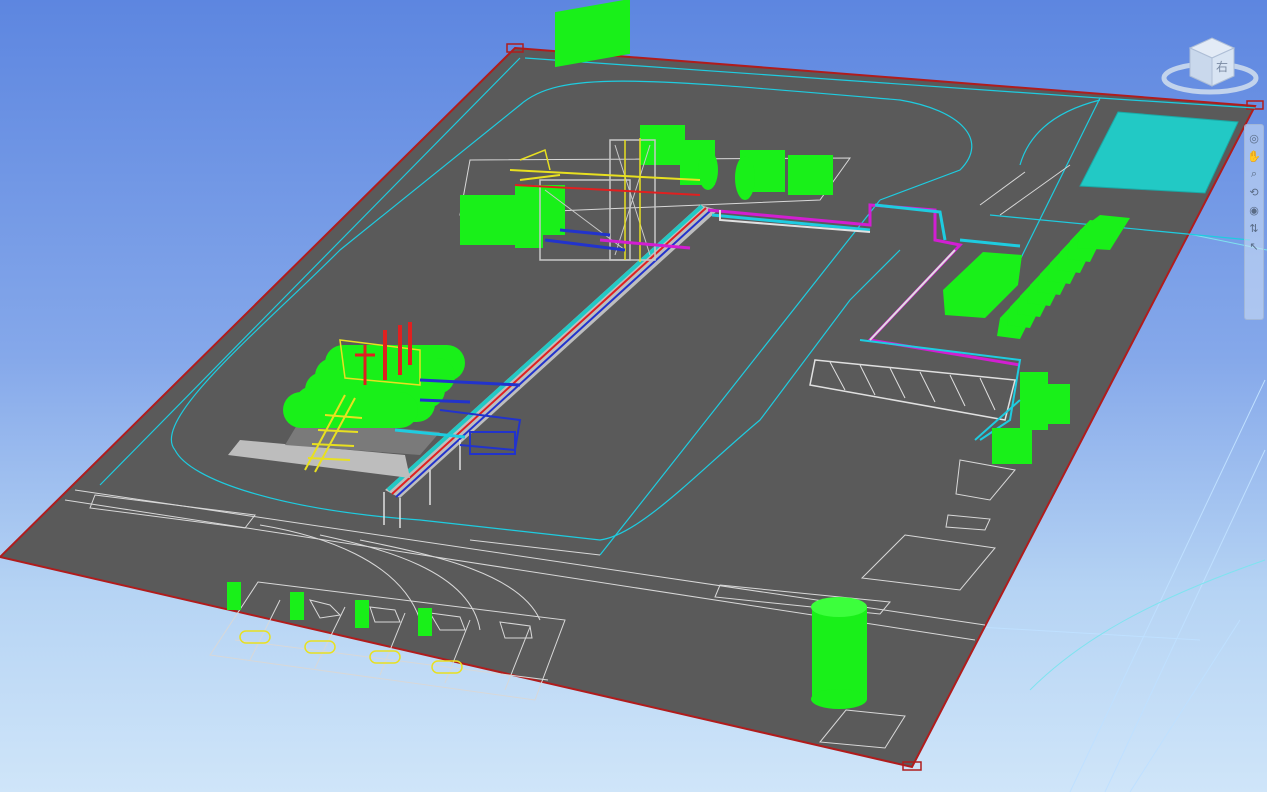 This screenshot has width=1267, height=792. I want to click on zoom-icon: ⌕, so click(1254, 174).